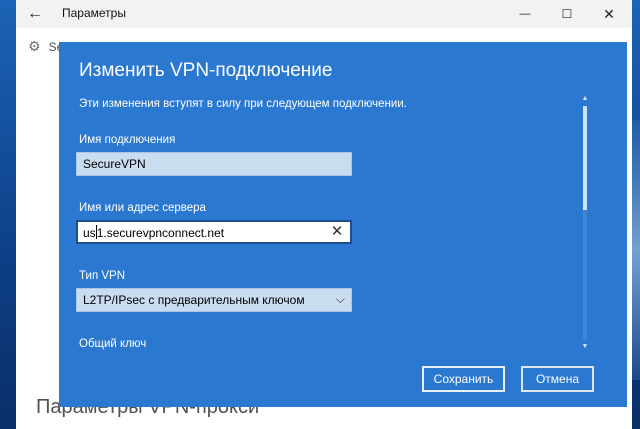 The width and height of the screenshot is (640, 429). I want to click on vpn-type-label: Тип VPN, so click(102, 276).